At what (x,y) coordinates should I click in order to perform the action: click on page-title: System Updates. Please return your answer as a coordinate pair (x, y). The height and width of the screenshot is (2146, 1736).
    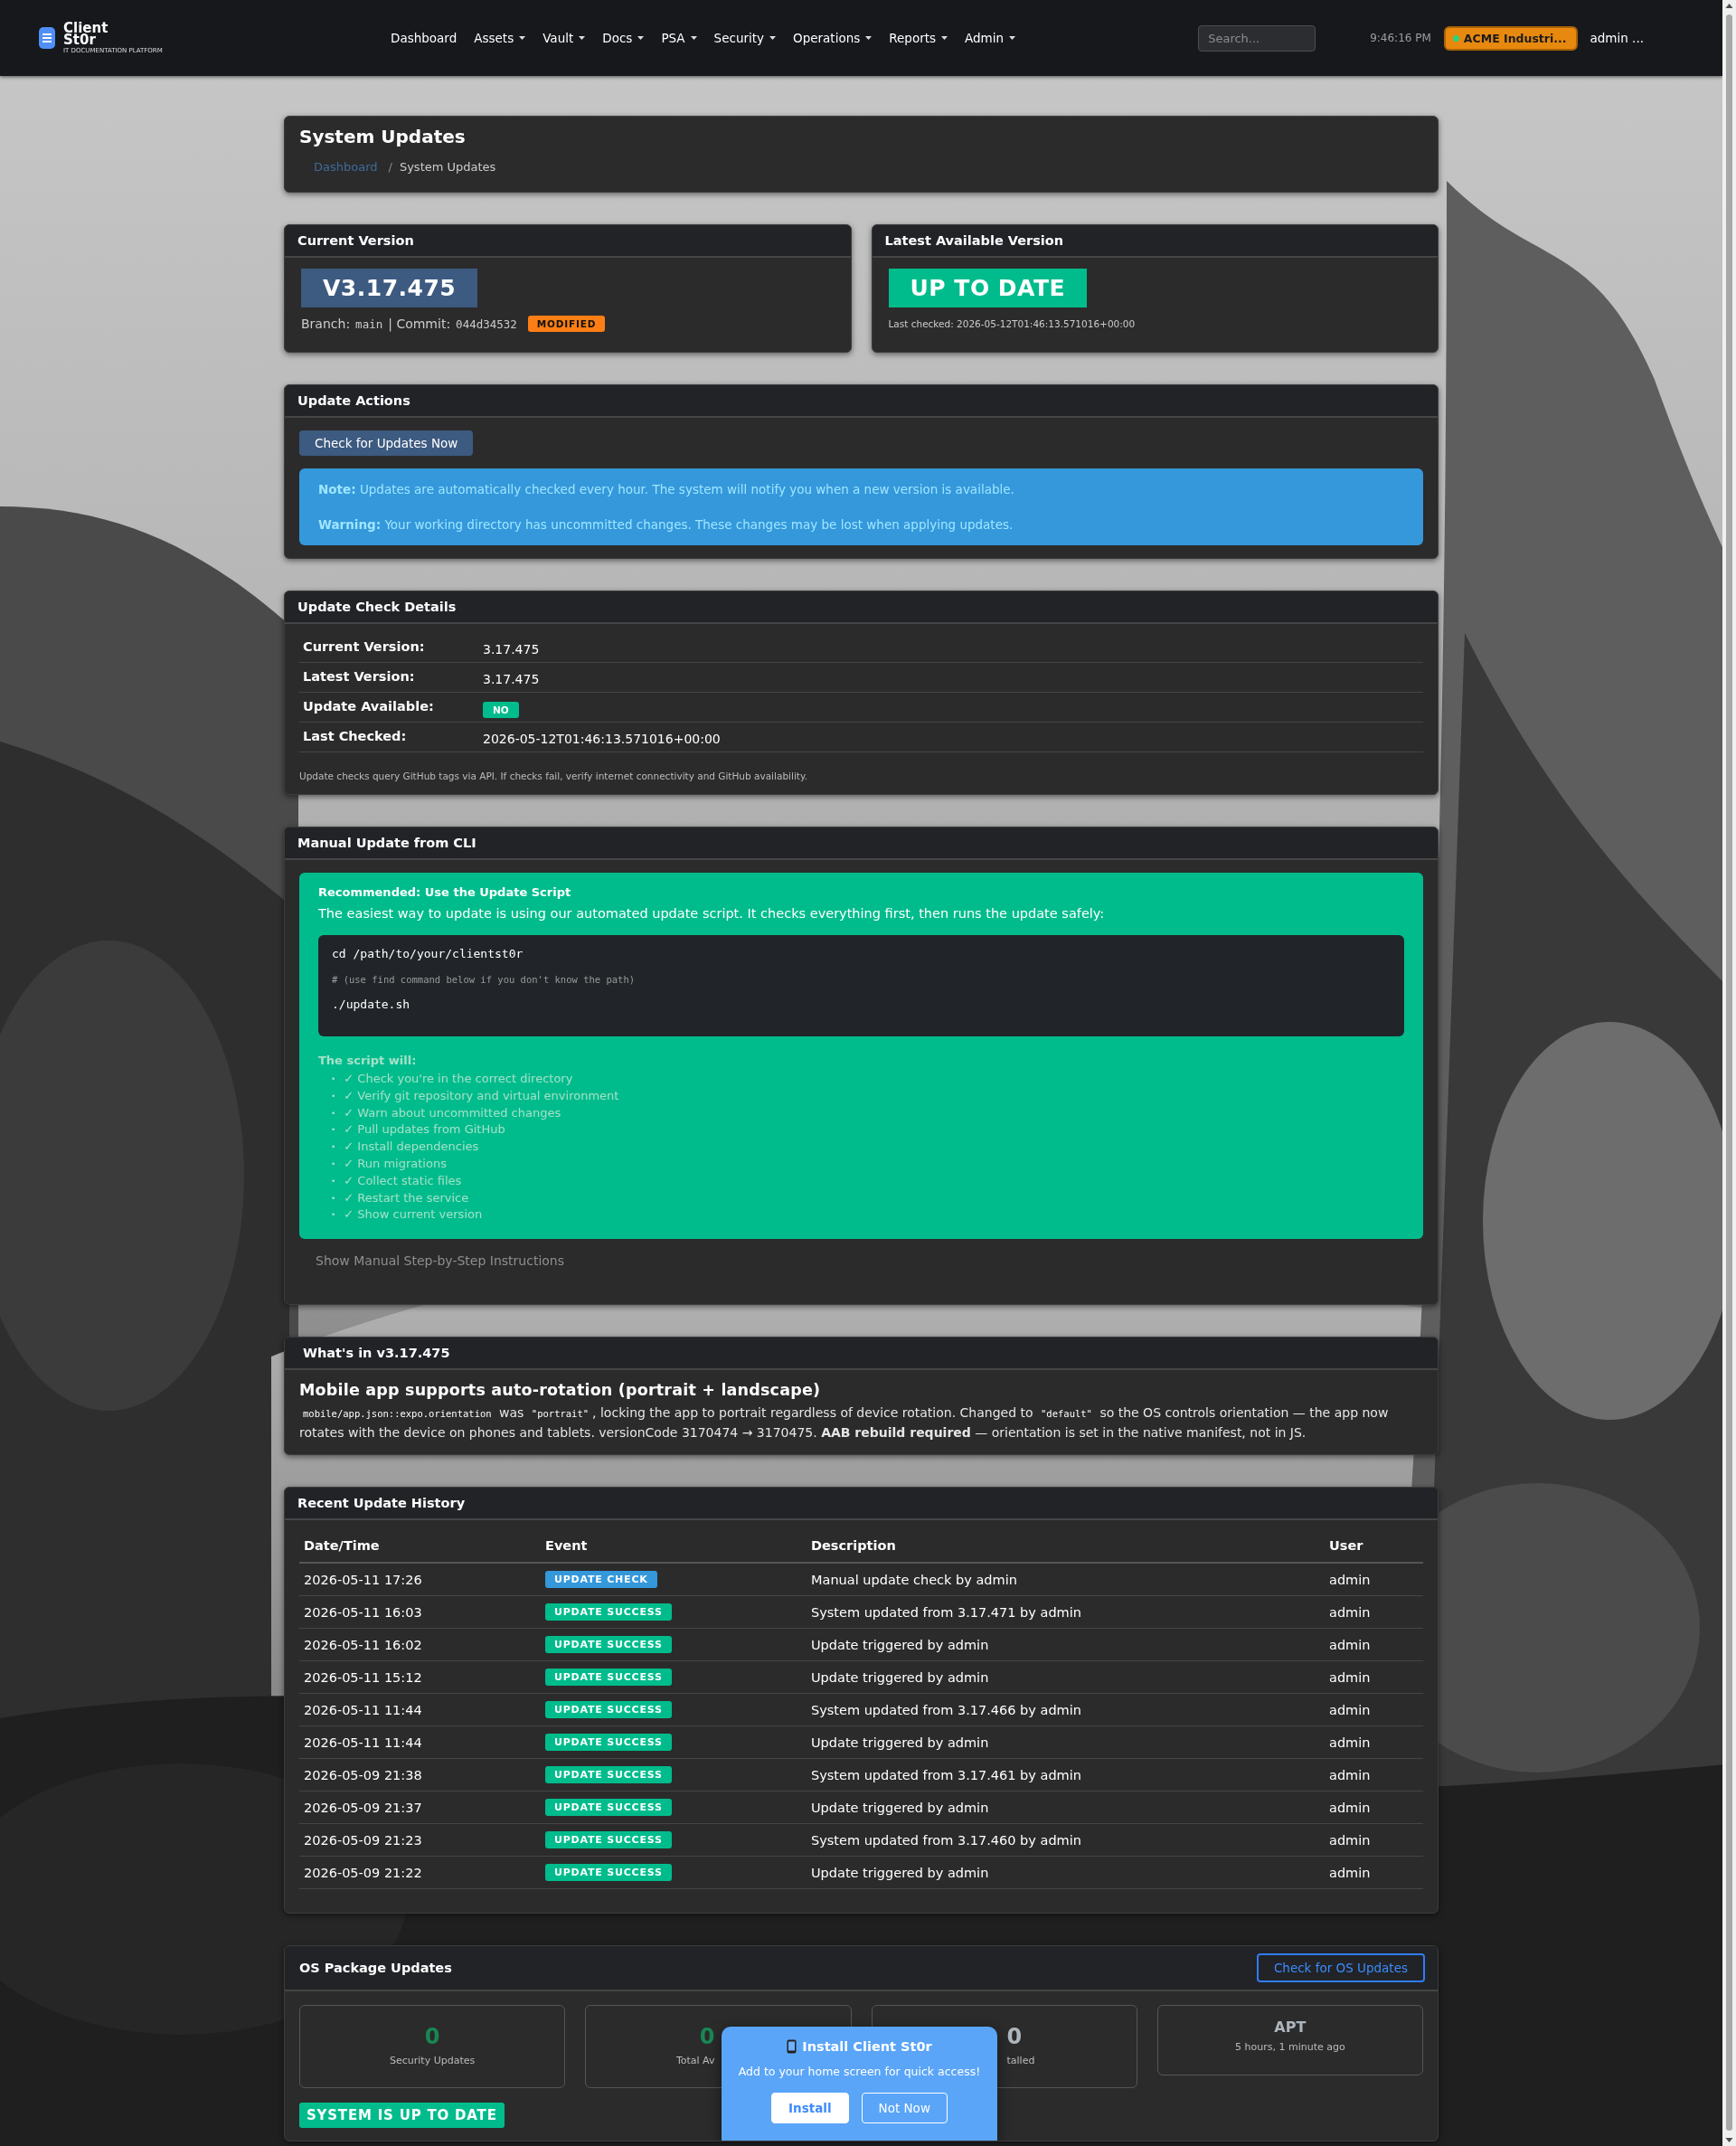
    Looking at the image, I should click on (383, 136).